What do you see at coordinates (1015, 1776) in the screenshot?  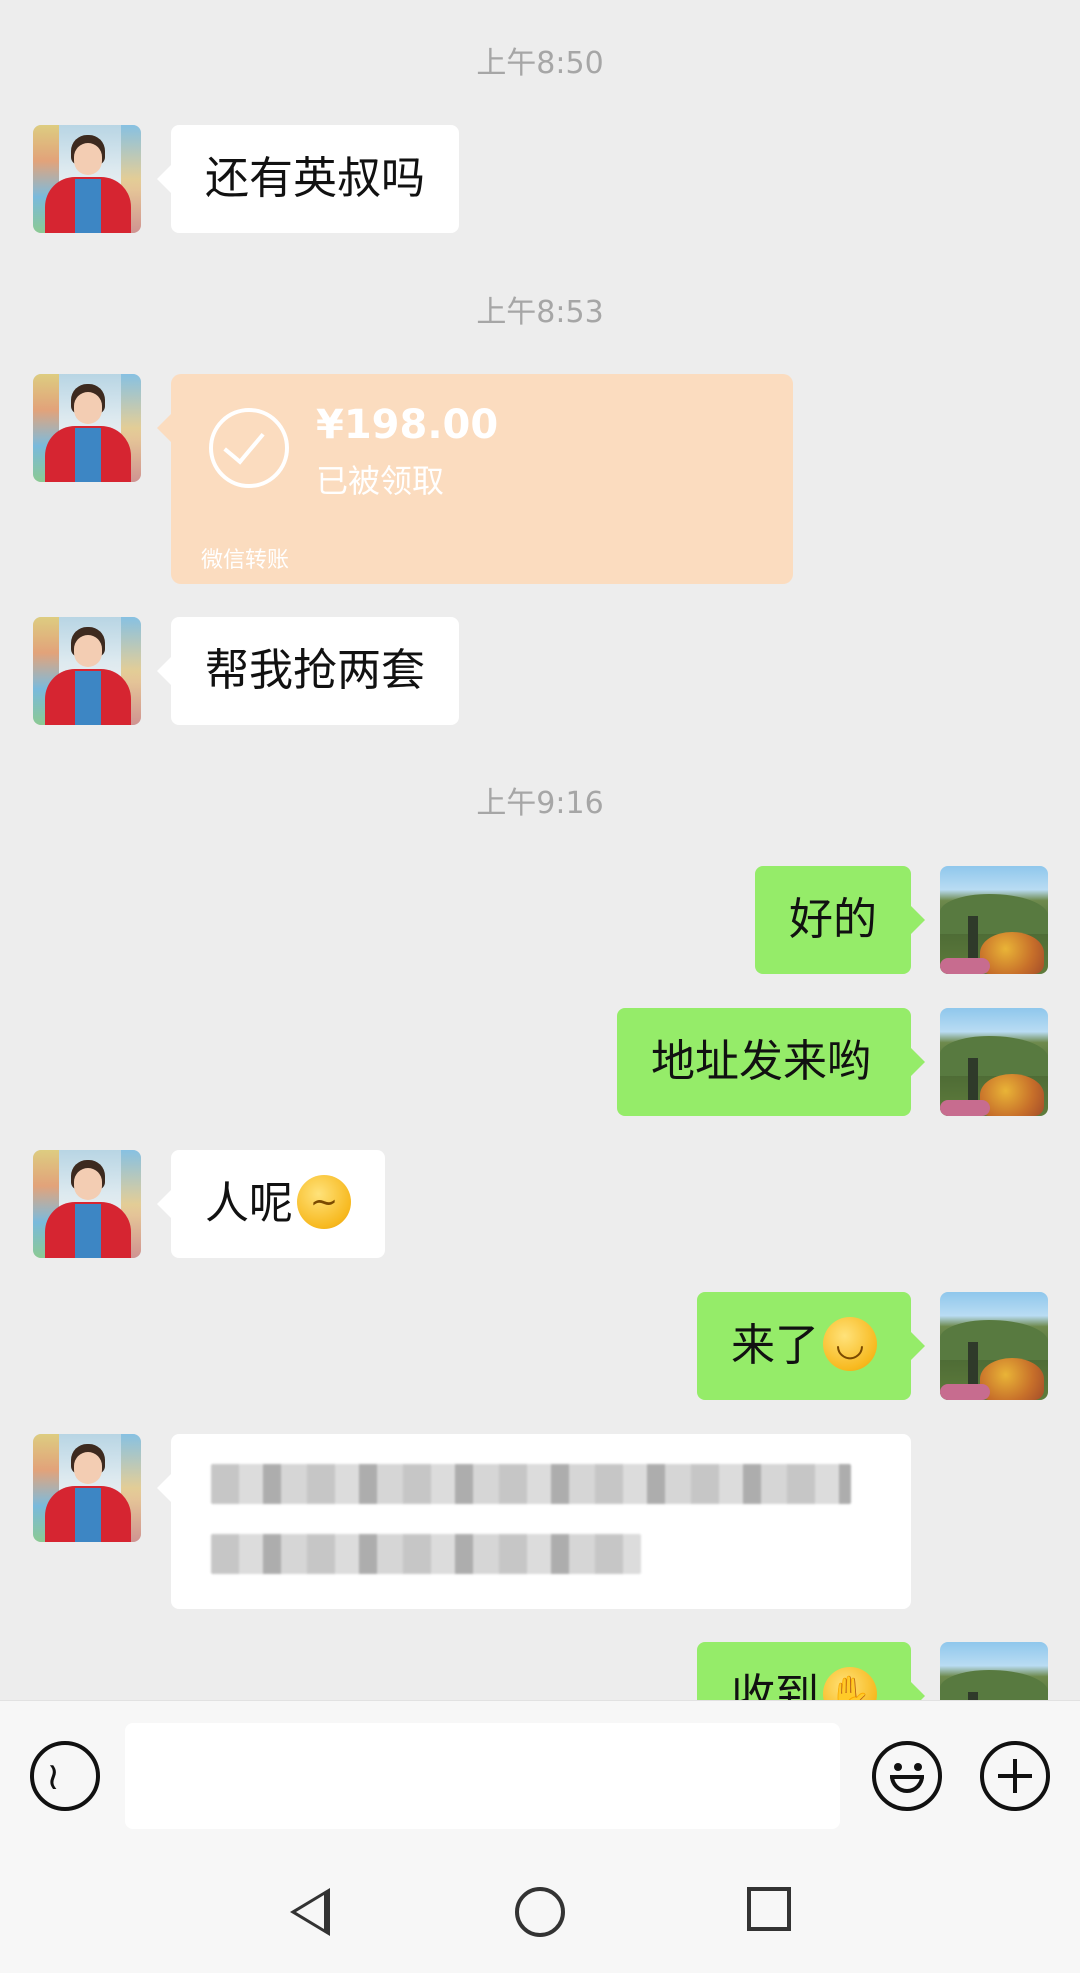 I see `plus-icon` at bounding box center [1015, 1776].